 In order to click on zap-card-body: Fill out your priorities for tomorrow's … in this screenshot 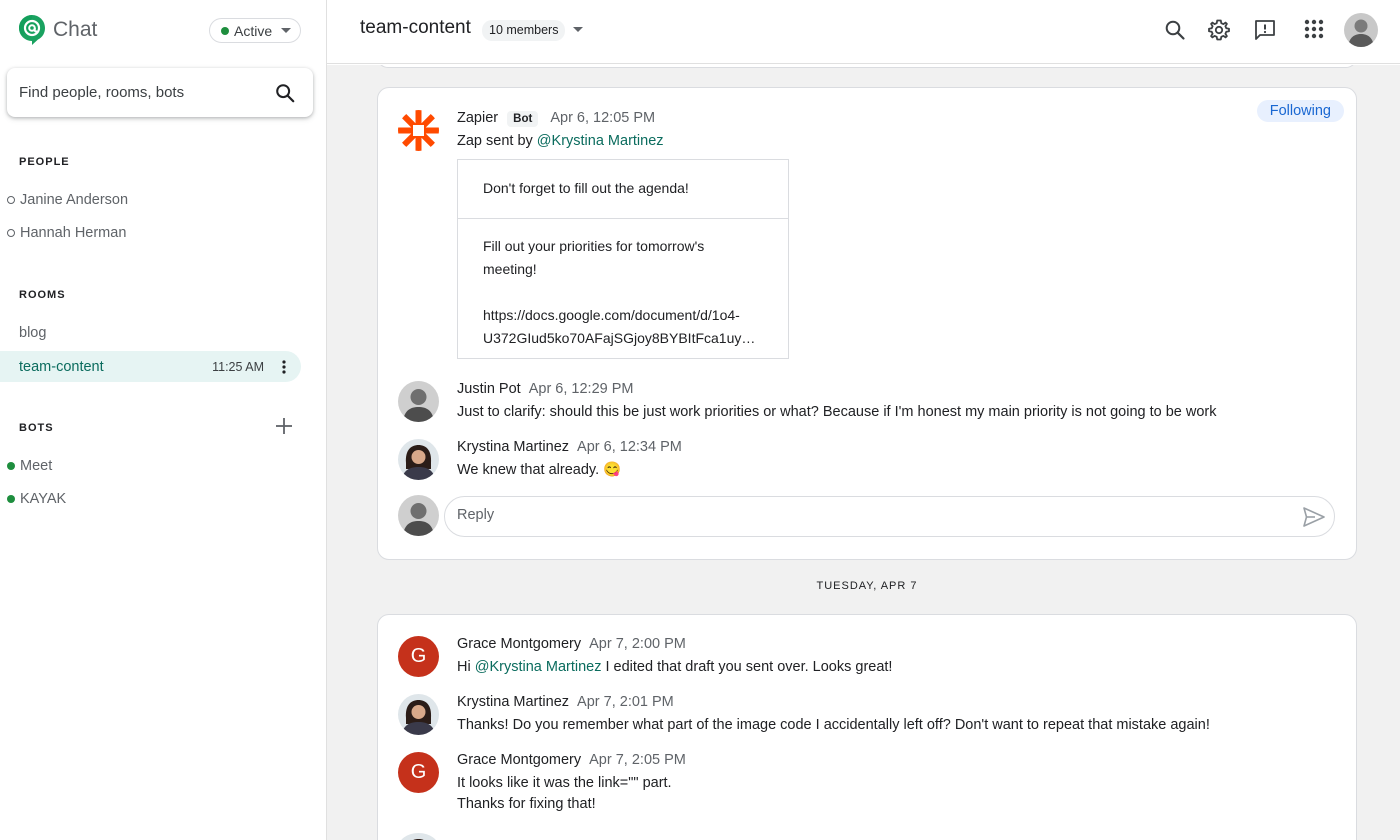, I will do `click(619, 292)`.